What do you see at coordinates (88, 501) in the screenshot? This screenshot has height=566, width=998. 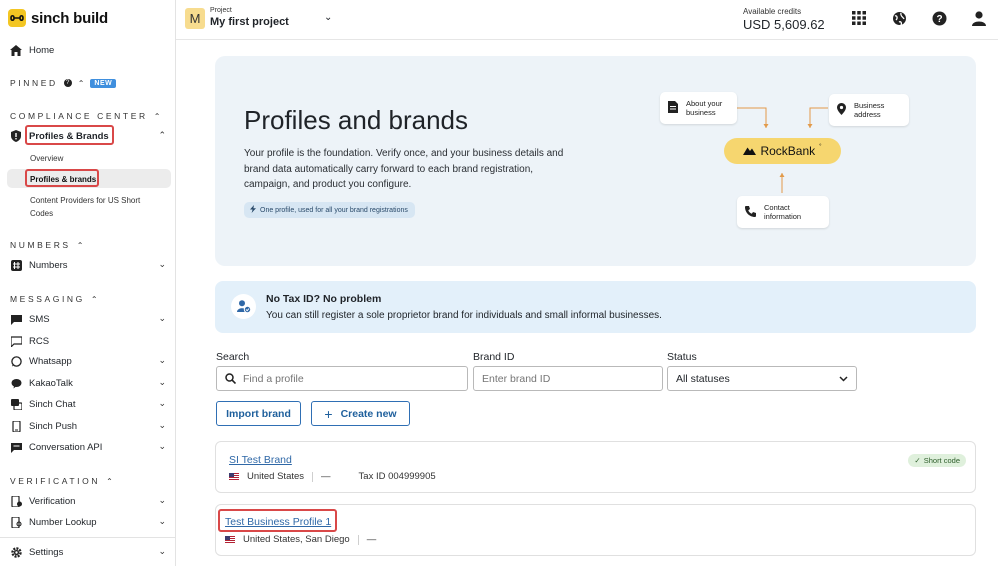 I see `sidebar-item-verification: Verification ⌄` at bounding box center [88, 501].